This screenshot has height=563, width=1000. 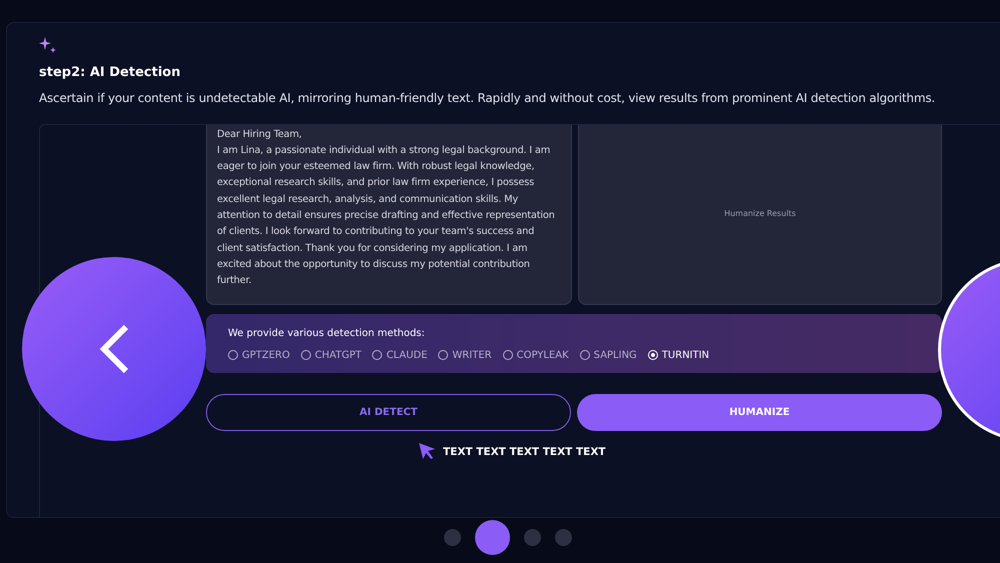 What do you see at coordinates (48, 45) in the screenshot?
I see `sparkle-icon` at bounding box center [48, 45].